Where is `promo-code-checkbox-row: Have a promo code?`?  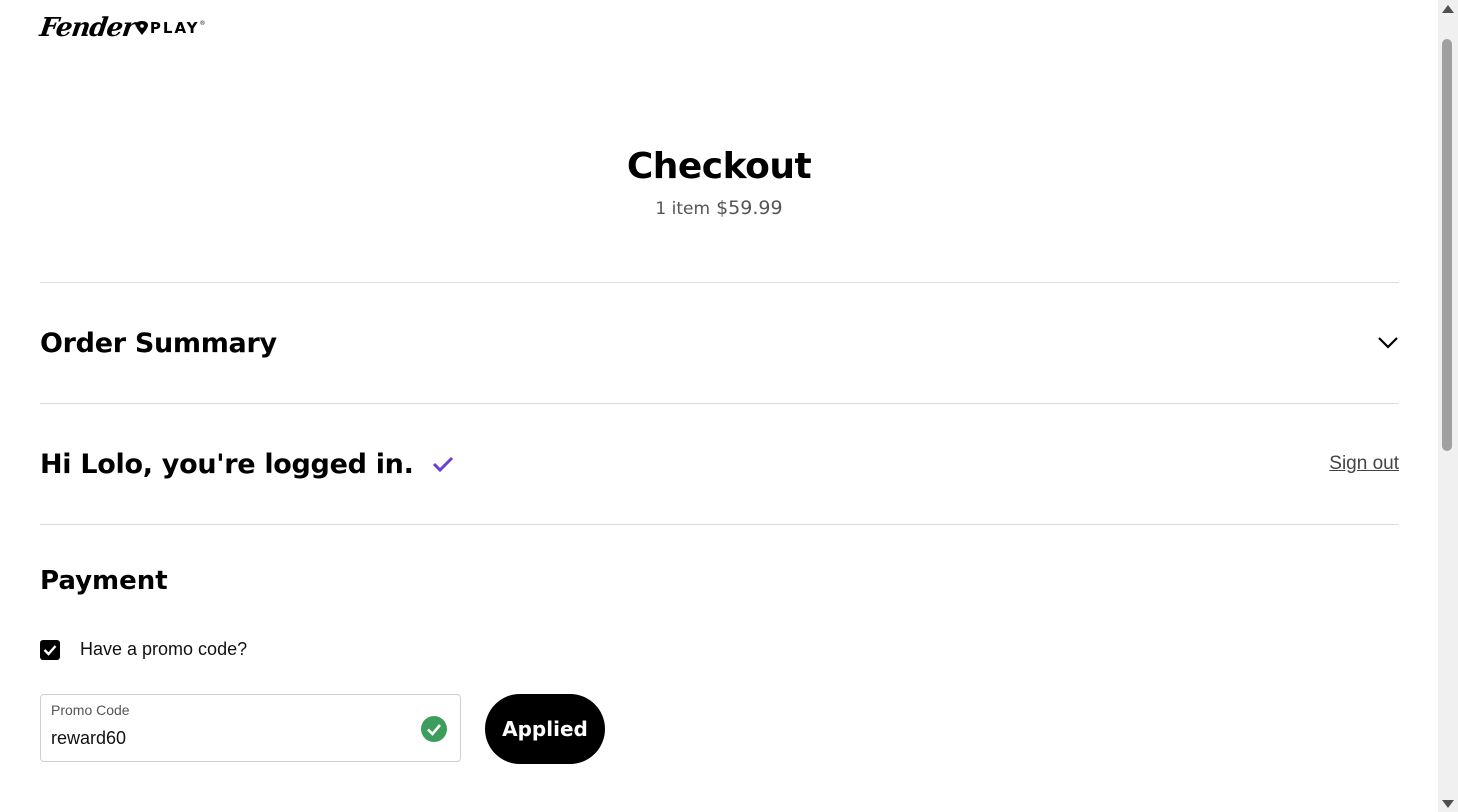 promo-code-checkbox-row: Have a promo code? is located at coordinates (143, 649).